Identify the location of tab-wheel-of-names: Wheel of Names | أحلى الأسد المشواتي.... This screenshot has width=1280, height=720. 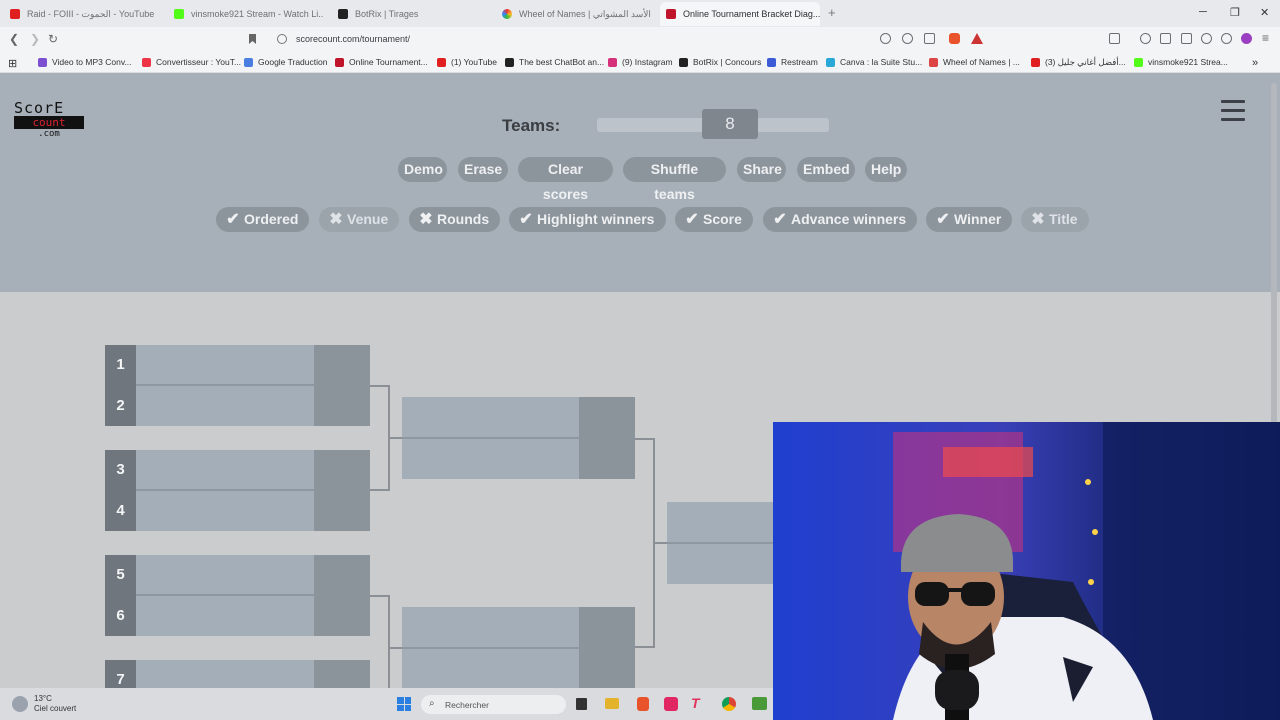
(577, 14).